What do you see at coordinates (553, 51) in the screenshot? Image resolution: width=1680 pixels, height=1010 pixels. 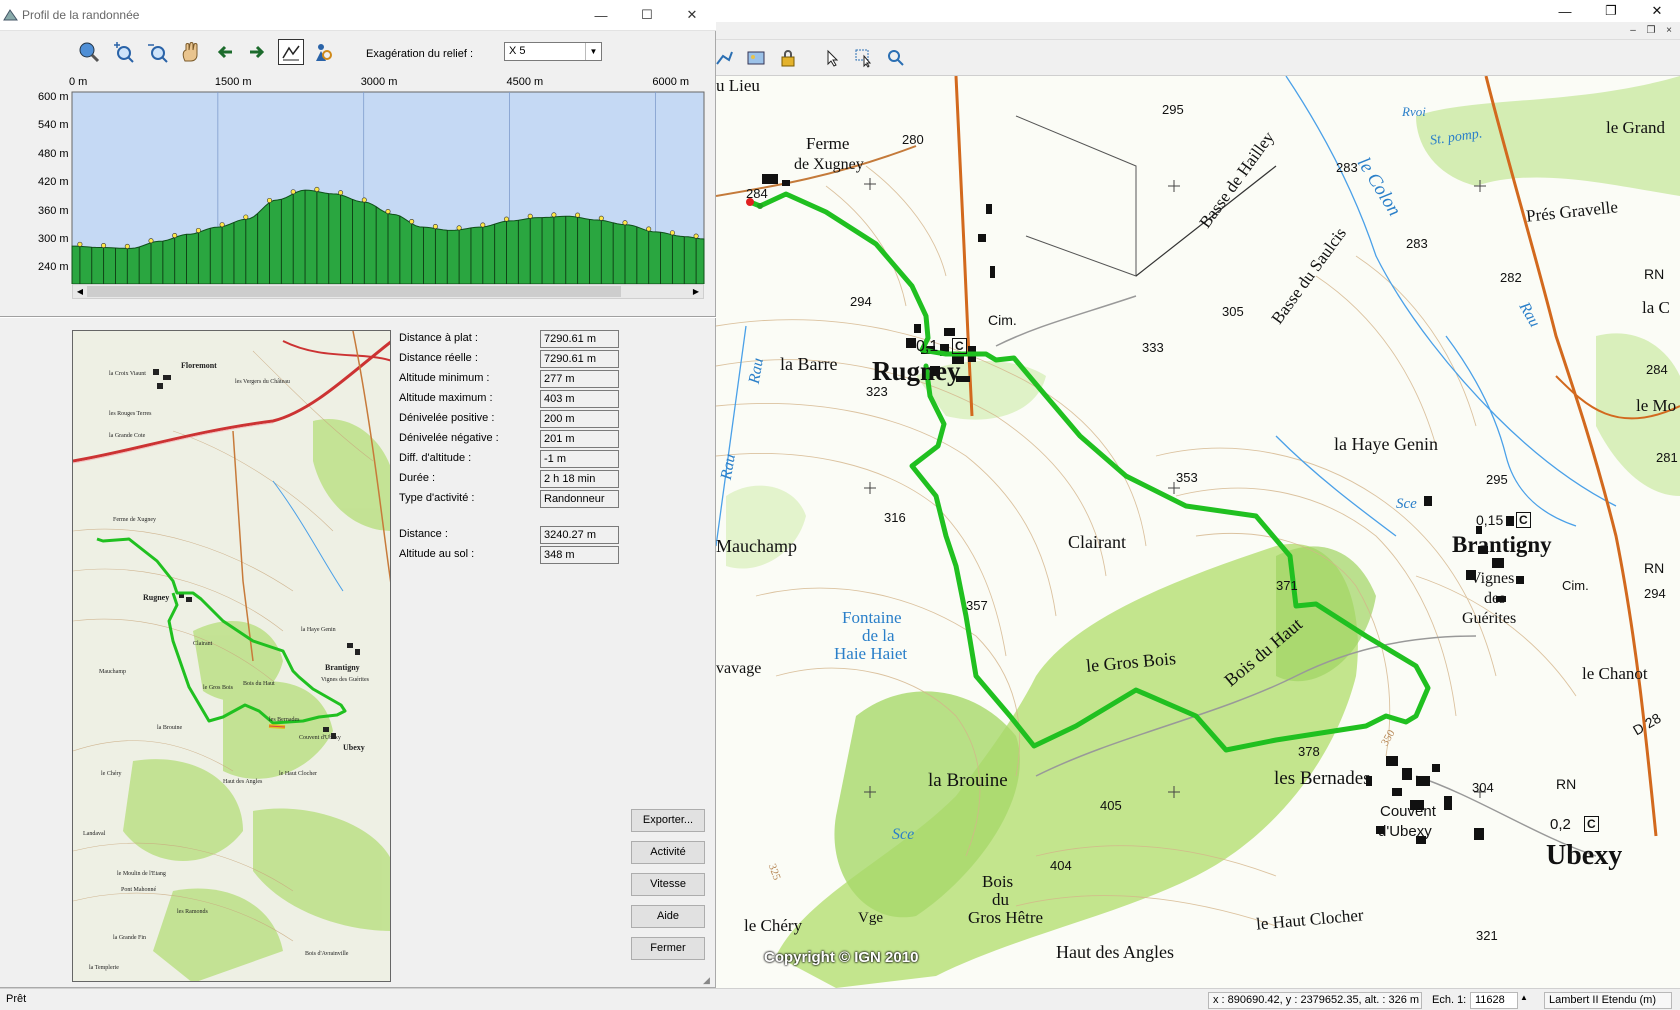 I see `relief-exaggeration-select: X 5 ▼` at bounding box center [553, 51].